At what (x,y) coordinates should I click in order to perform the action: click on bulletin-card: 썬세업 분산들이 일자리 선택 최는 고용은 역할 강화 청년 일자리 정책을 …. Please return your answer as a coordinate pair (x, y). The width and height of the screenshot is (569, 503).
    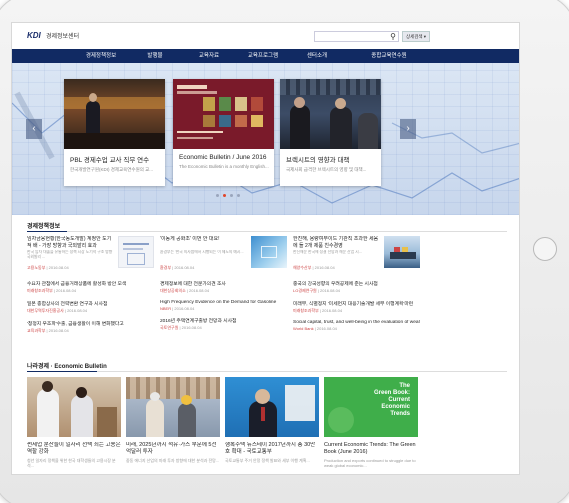
    Looking at the image, I should click on (74, 422).